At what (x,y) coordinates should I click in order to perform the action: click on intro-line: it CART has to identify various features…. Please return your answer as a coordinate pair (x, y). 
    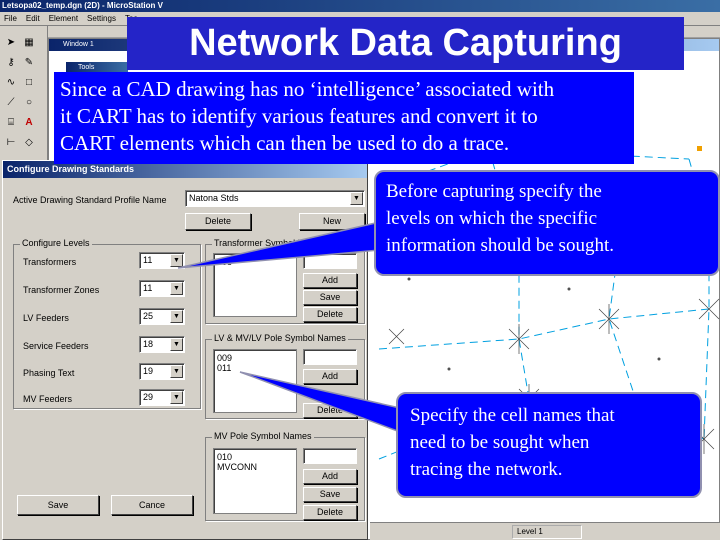
    Looking at the image, I should click on (299, 116).